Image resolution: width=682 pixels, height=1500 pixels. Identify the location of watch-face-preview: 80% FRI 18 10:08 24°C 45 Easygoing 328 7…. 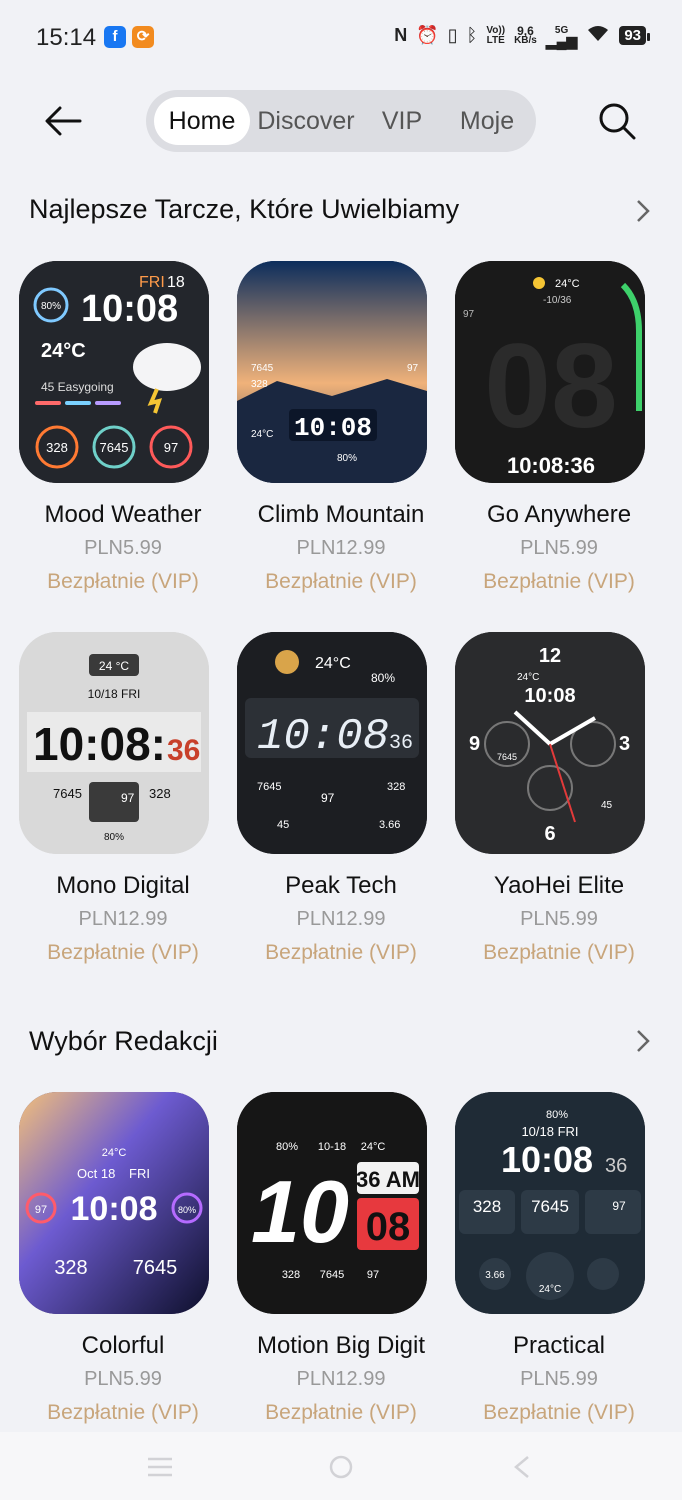
(114, 372).